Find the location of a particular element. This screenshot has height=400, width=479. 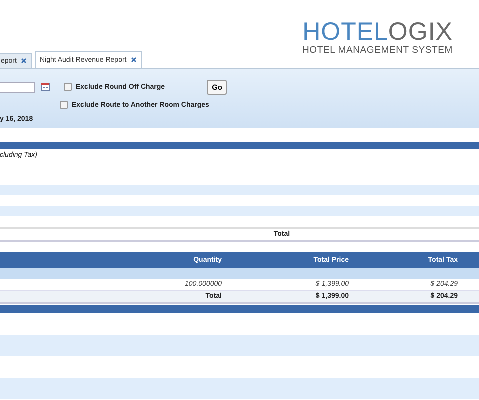

calendar-icon is located at coordinates (45, 87).